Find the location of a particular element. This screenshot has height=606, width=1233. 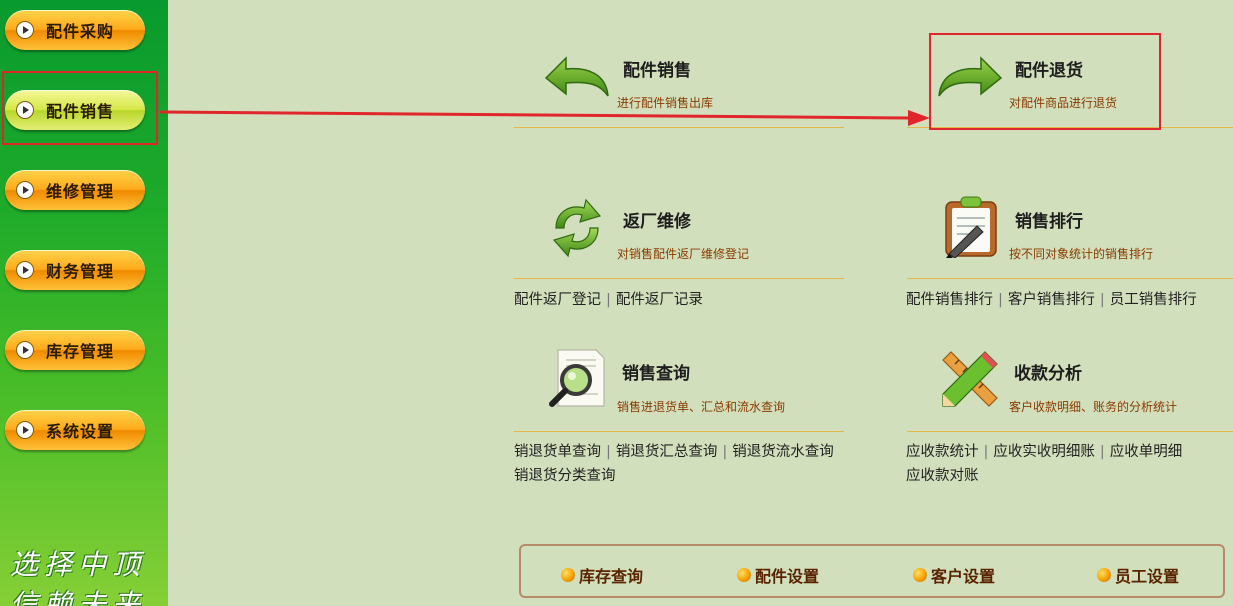

annotation-arrow is located at coordinates (544, 118).